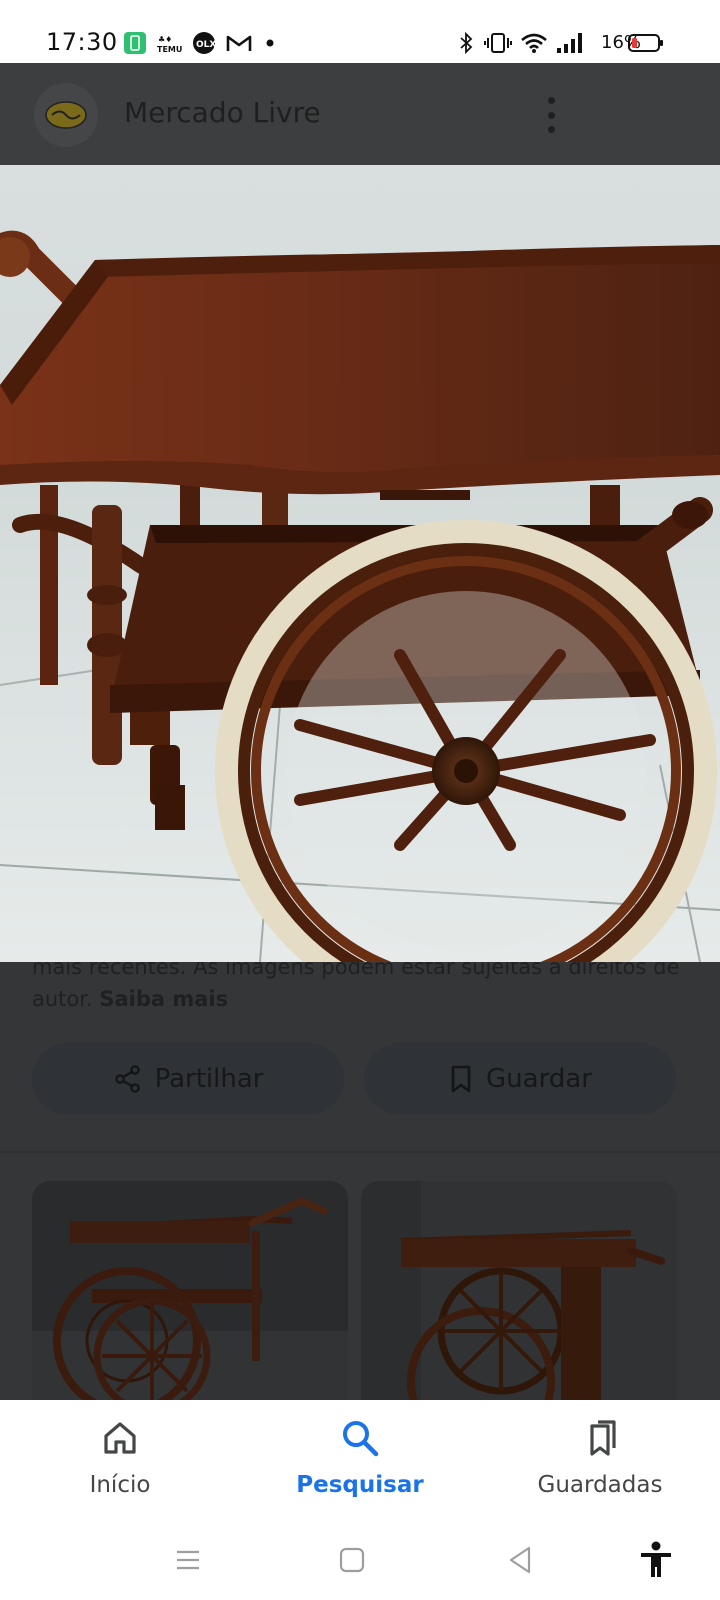  Describe the element at coordinates (120, 1485) in the screenshot. I see `nav-home-label: Início` at that location.